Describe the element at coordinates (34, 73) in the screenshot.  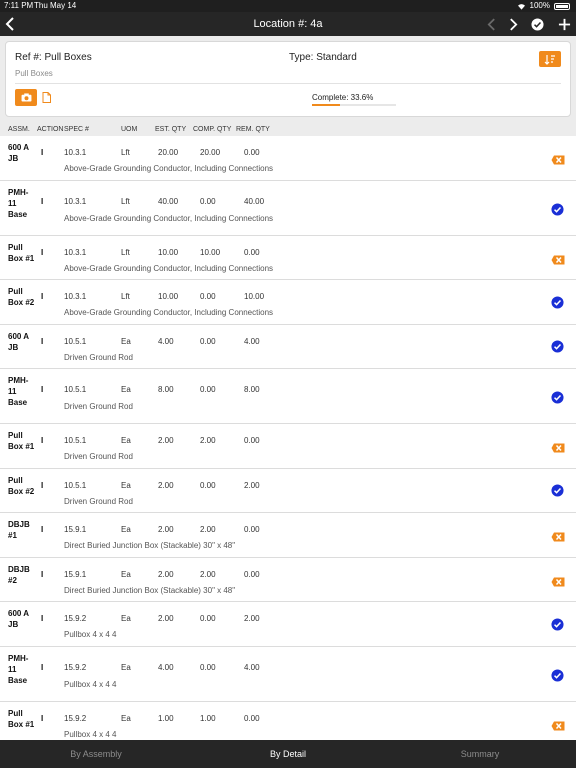
I see `ref-subtitle: Pull Boxes` at that location.